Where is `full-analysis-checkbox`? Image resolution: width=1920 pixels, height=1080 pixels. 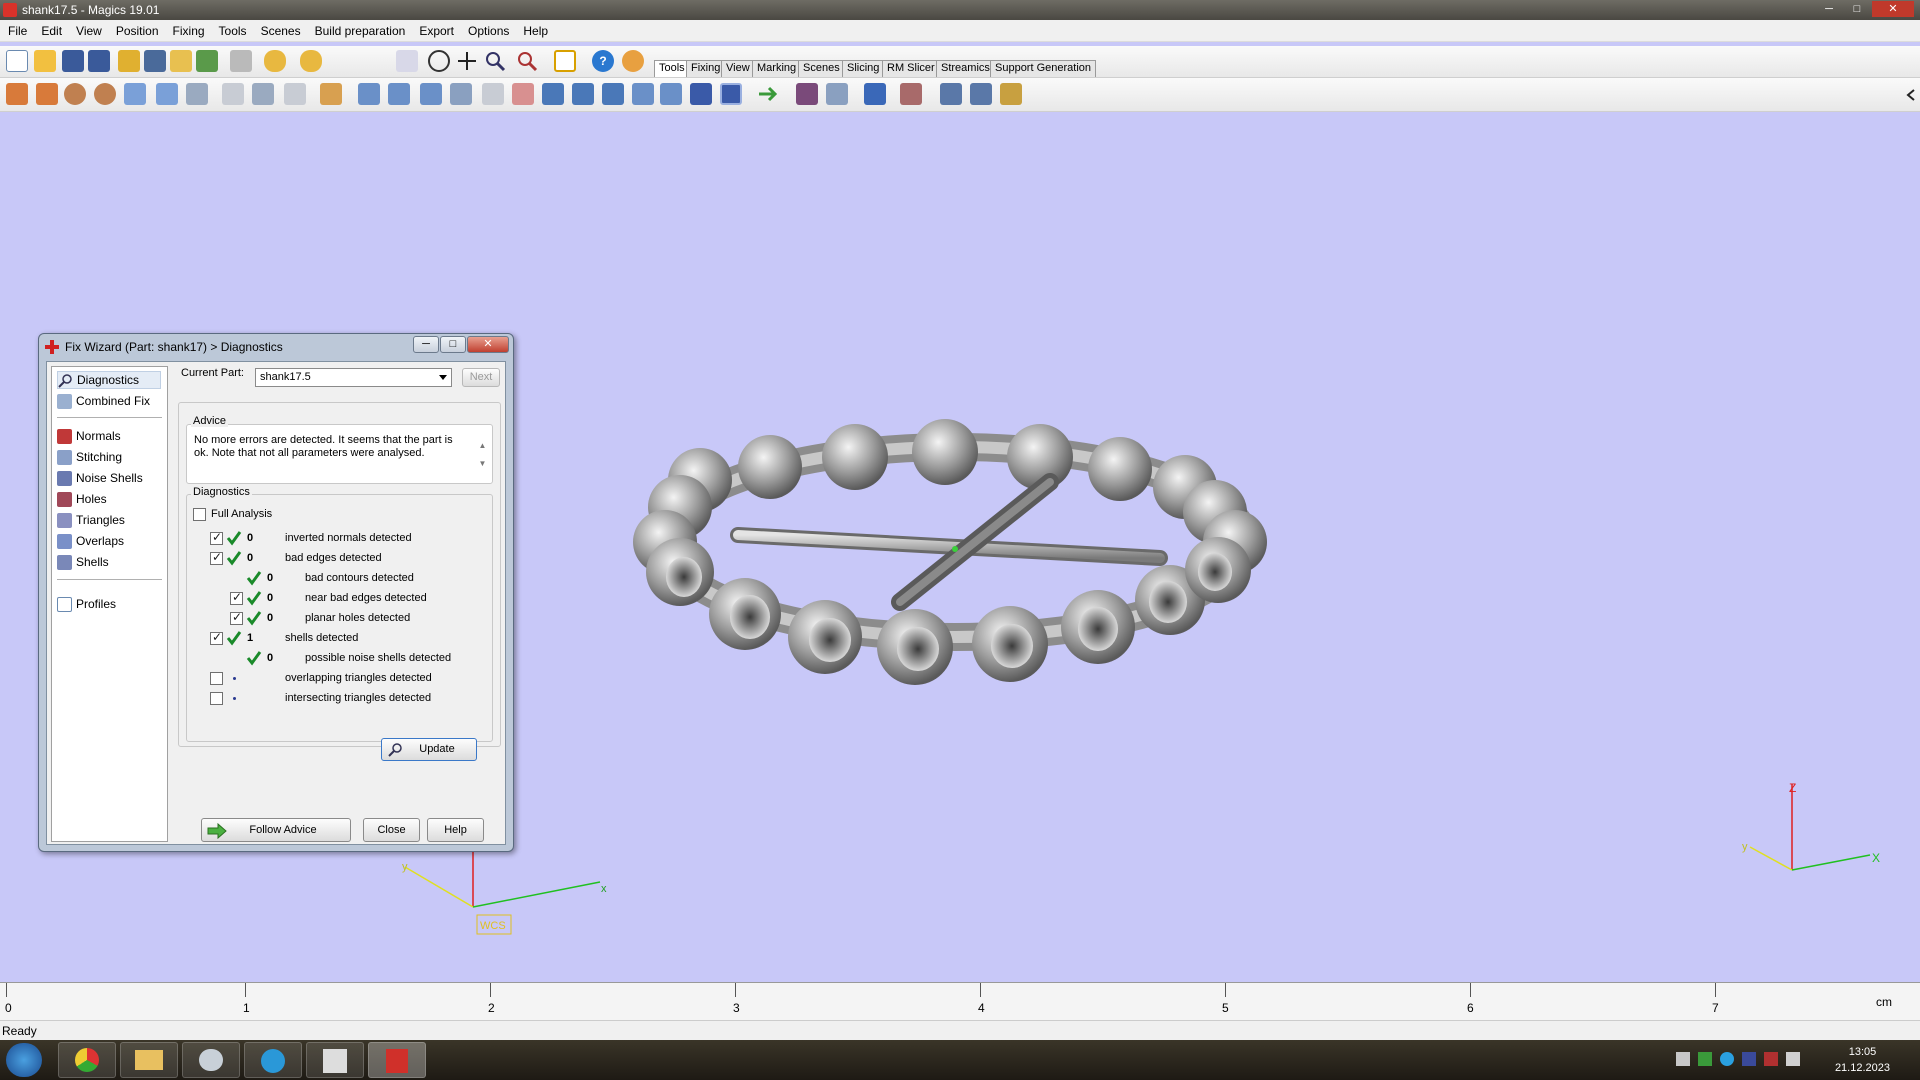
full-analysis-checkbox is located at coordinates (199, 514).